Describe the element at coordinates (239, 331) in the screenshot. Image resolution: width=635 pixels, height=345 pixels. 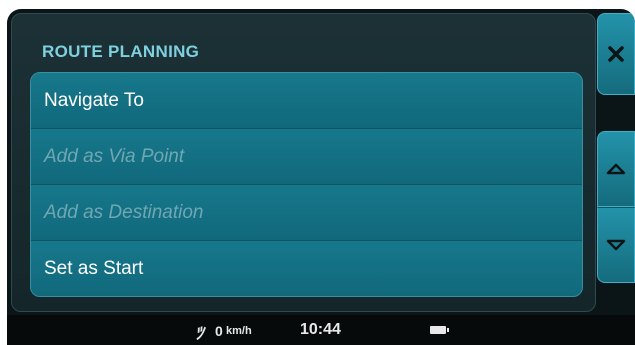
I see `speed-unit: km/h` at that location.